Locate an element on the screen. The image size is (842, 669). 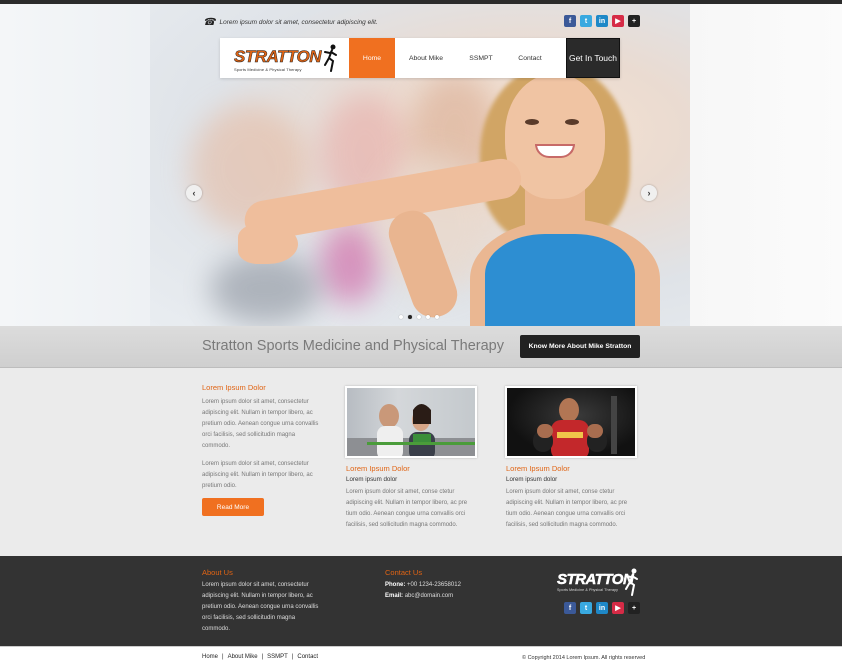
col2-subtitle: Lorem ipsum dolor is located at coordinates (372, 479).